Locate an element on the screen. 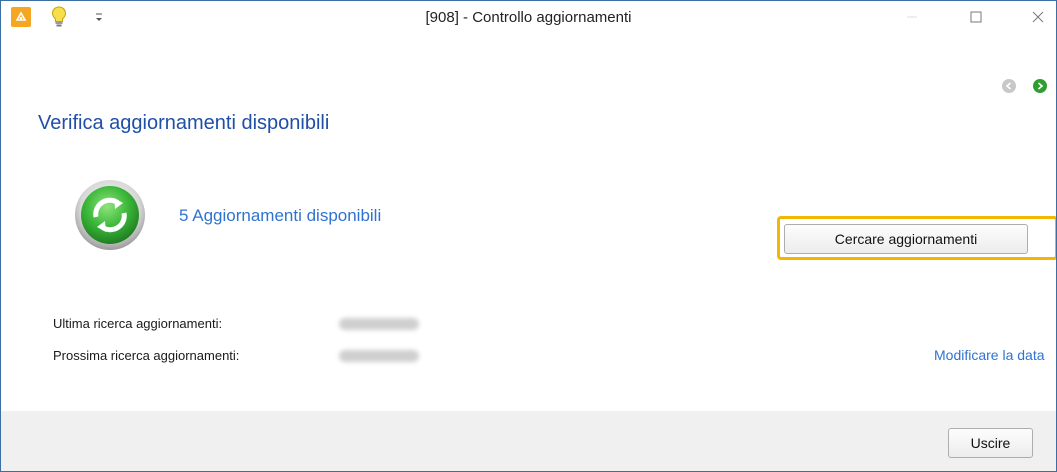  check-updates-button: Cercare aggiornamenti is located at coordinates (906, 239).